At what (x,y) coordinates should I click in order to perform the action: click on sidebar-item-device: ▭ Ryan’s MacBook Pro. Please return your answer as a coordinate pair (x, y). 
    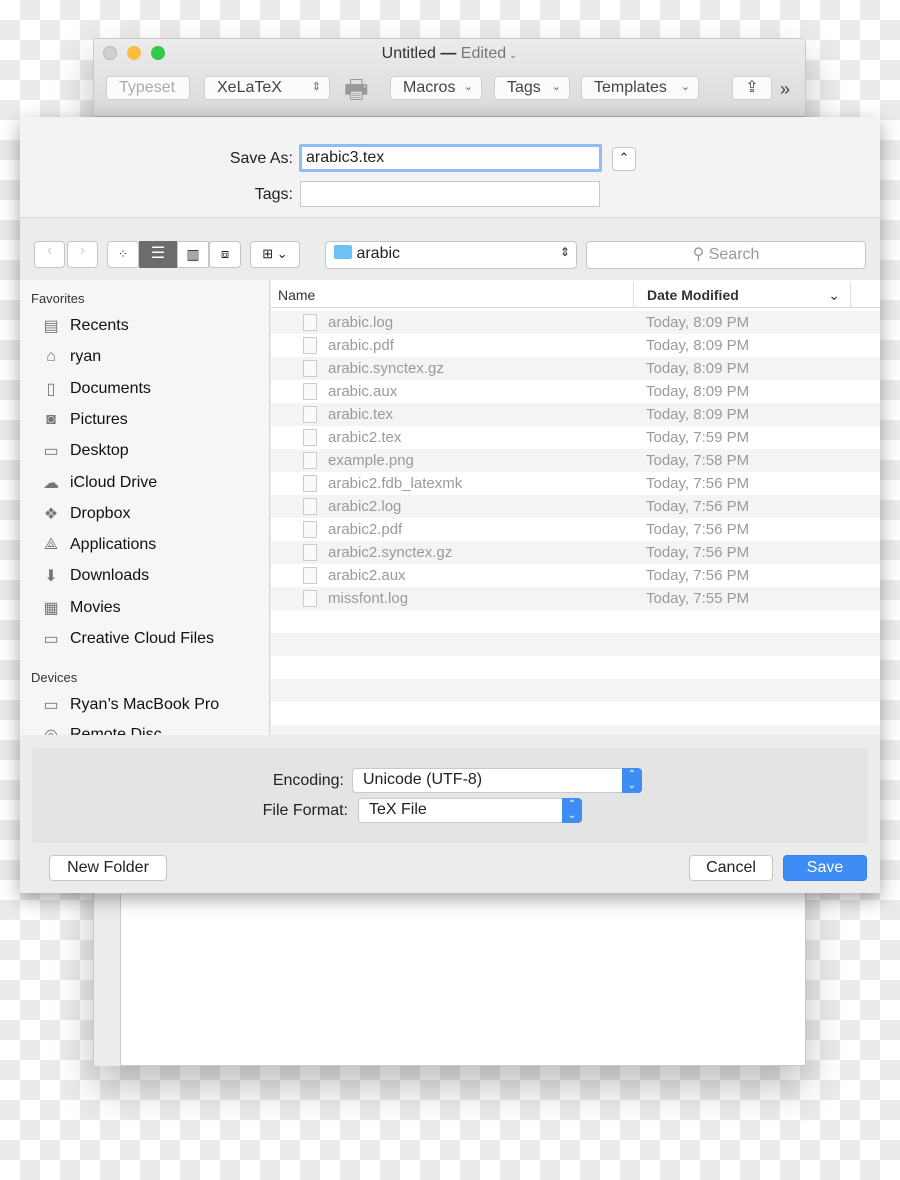
    Looking at the image, I should click on (129, 705).